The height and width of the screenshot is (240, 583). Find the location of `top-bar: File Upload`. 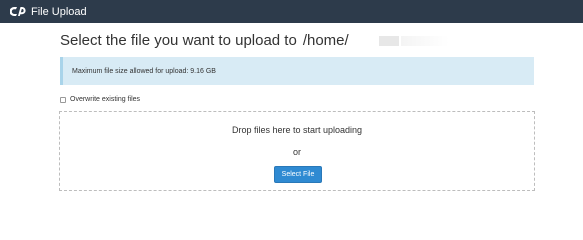

top-bar: File Upload is located at coordinates (291, 11).